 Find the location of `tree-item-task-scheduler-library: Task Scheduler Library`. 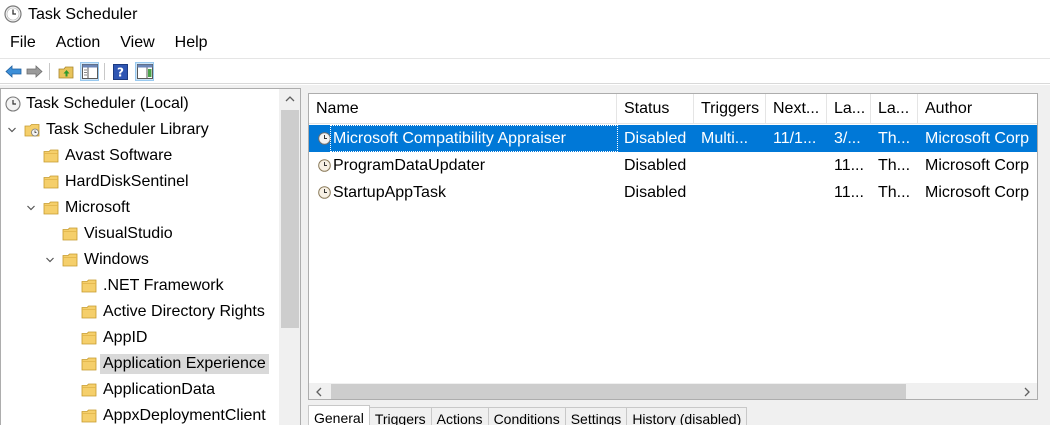

tree-item-task-scheduler-library: Task Scheduler Library is located at coordinates (139, 130).